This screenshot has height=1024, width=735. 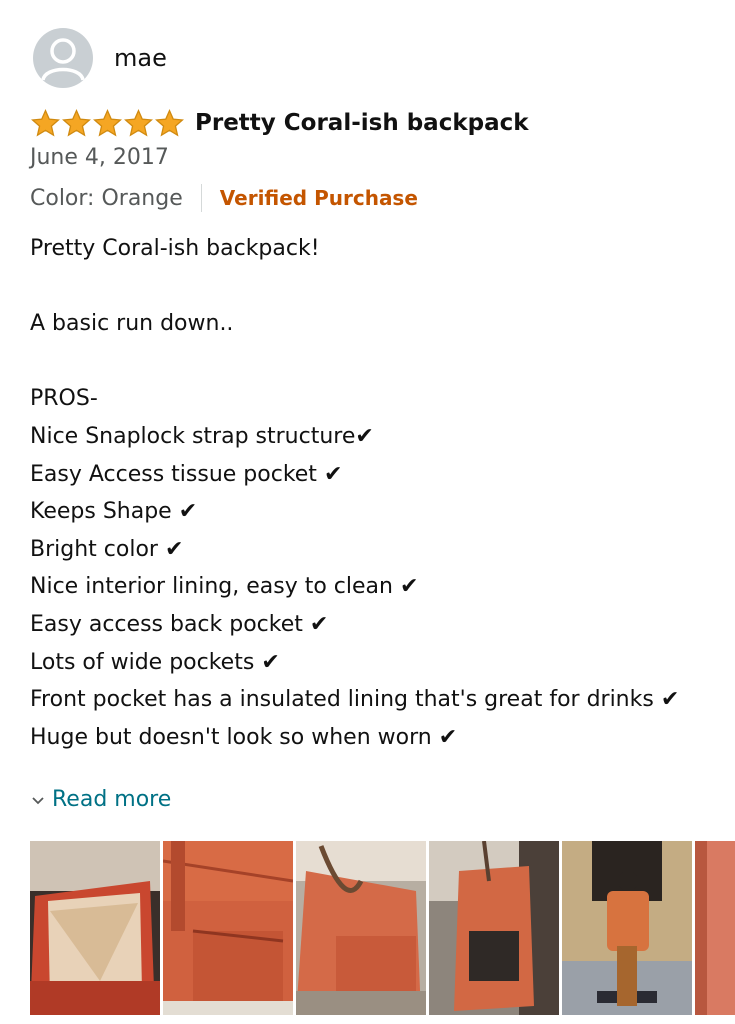 What do you see at coordinates (132, 324) in the screenshot?
I see `review-body-text: A basic run down..` at bounding box center [132, 324].